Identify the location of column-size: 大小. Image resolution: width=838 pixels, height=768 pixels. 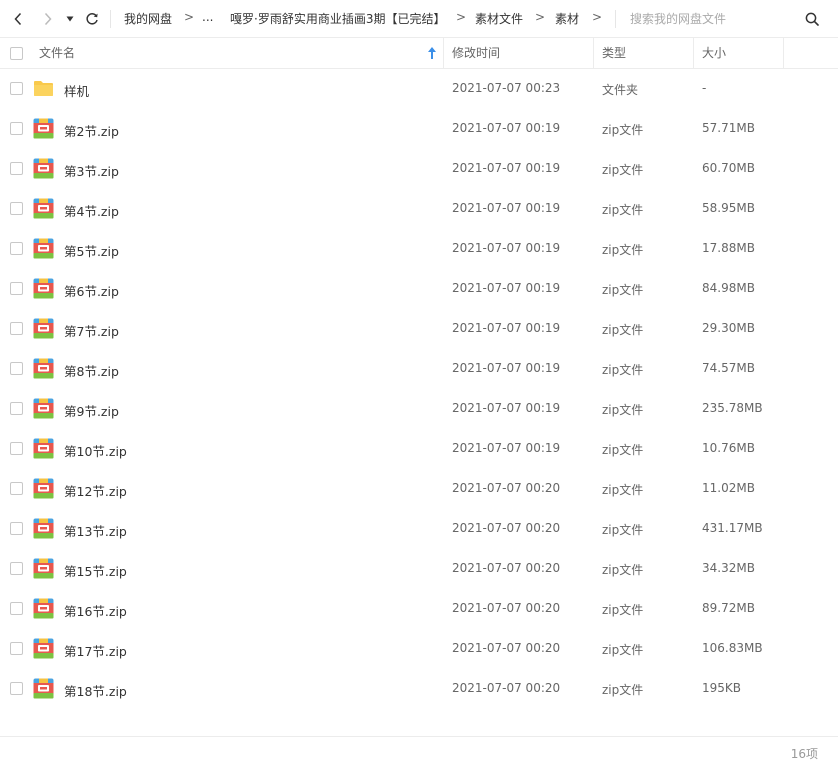
(714, 53).